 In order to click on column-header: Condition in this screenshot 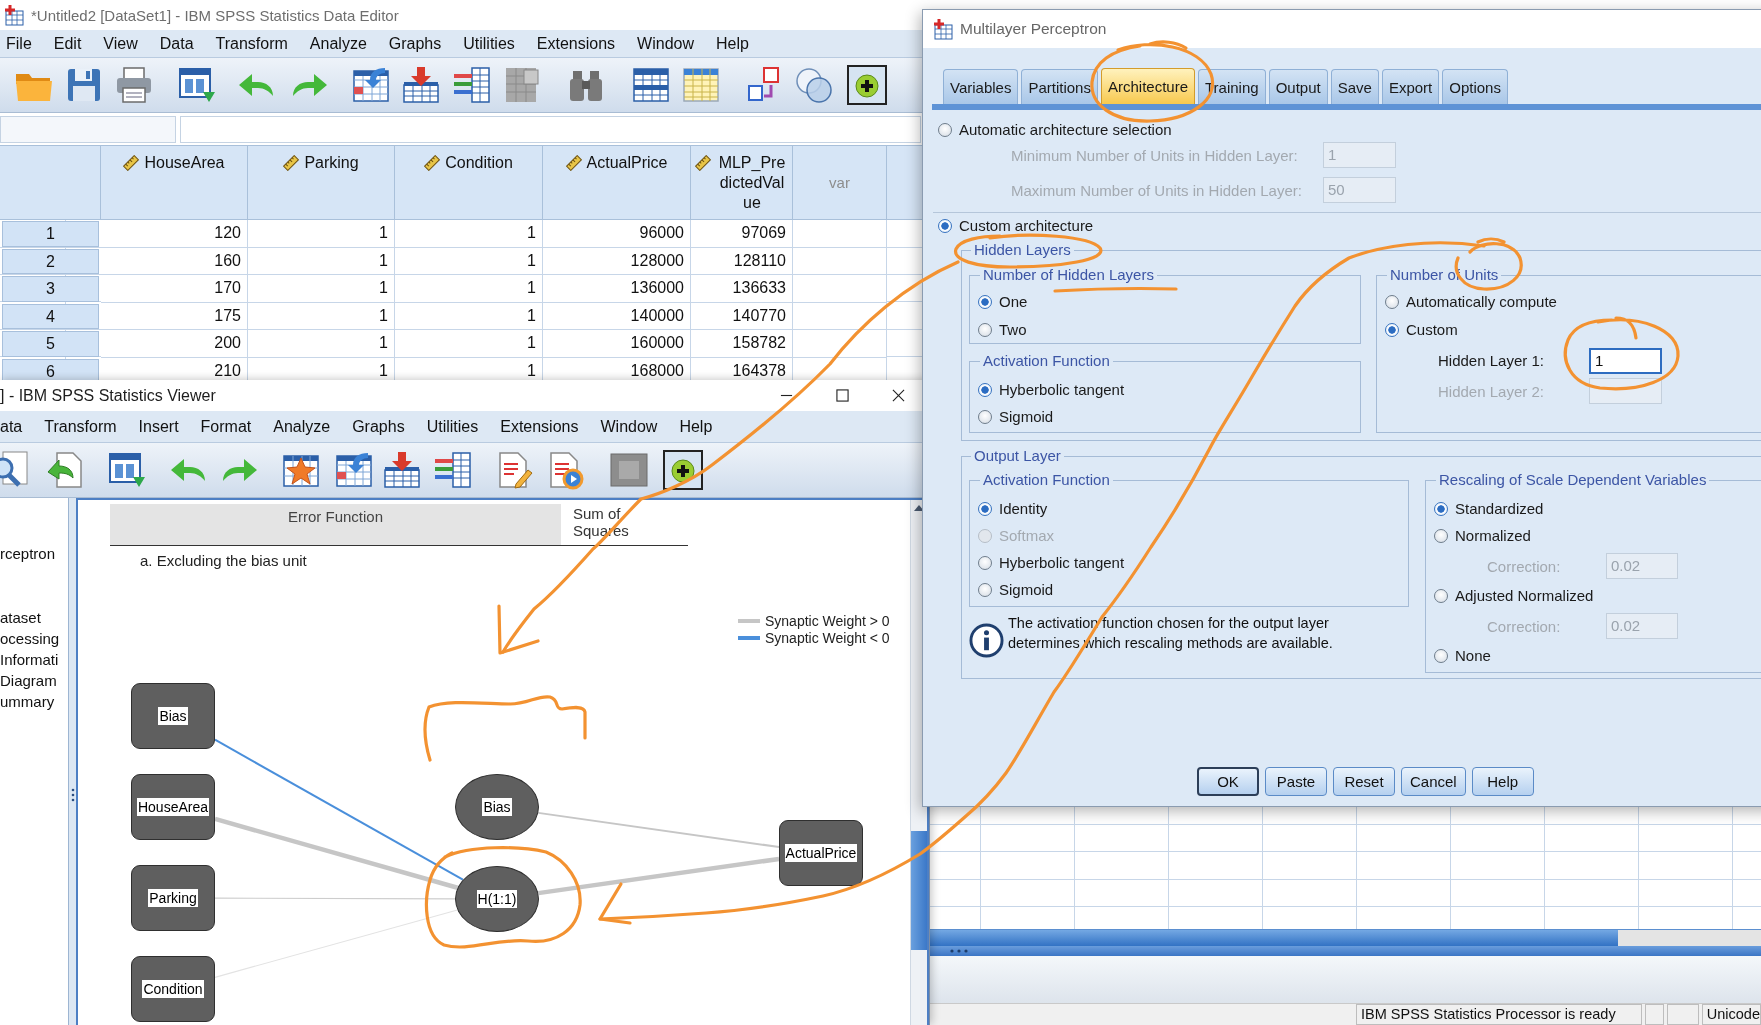, I will do `click(469, 182)`.